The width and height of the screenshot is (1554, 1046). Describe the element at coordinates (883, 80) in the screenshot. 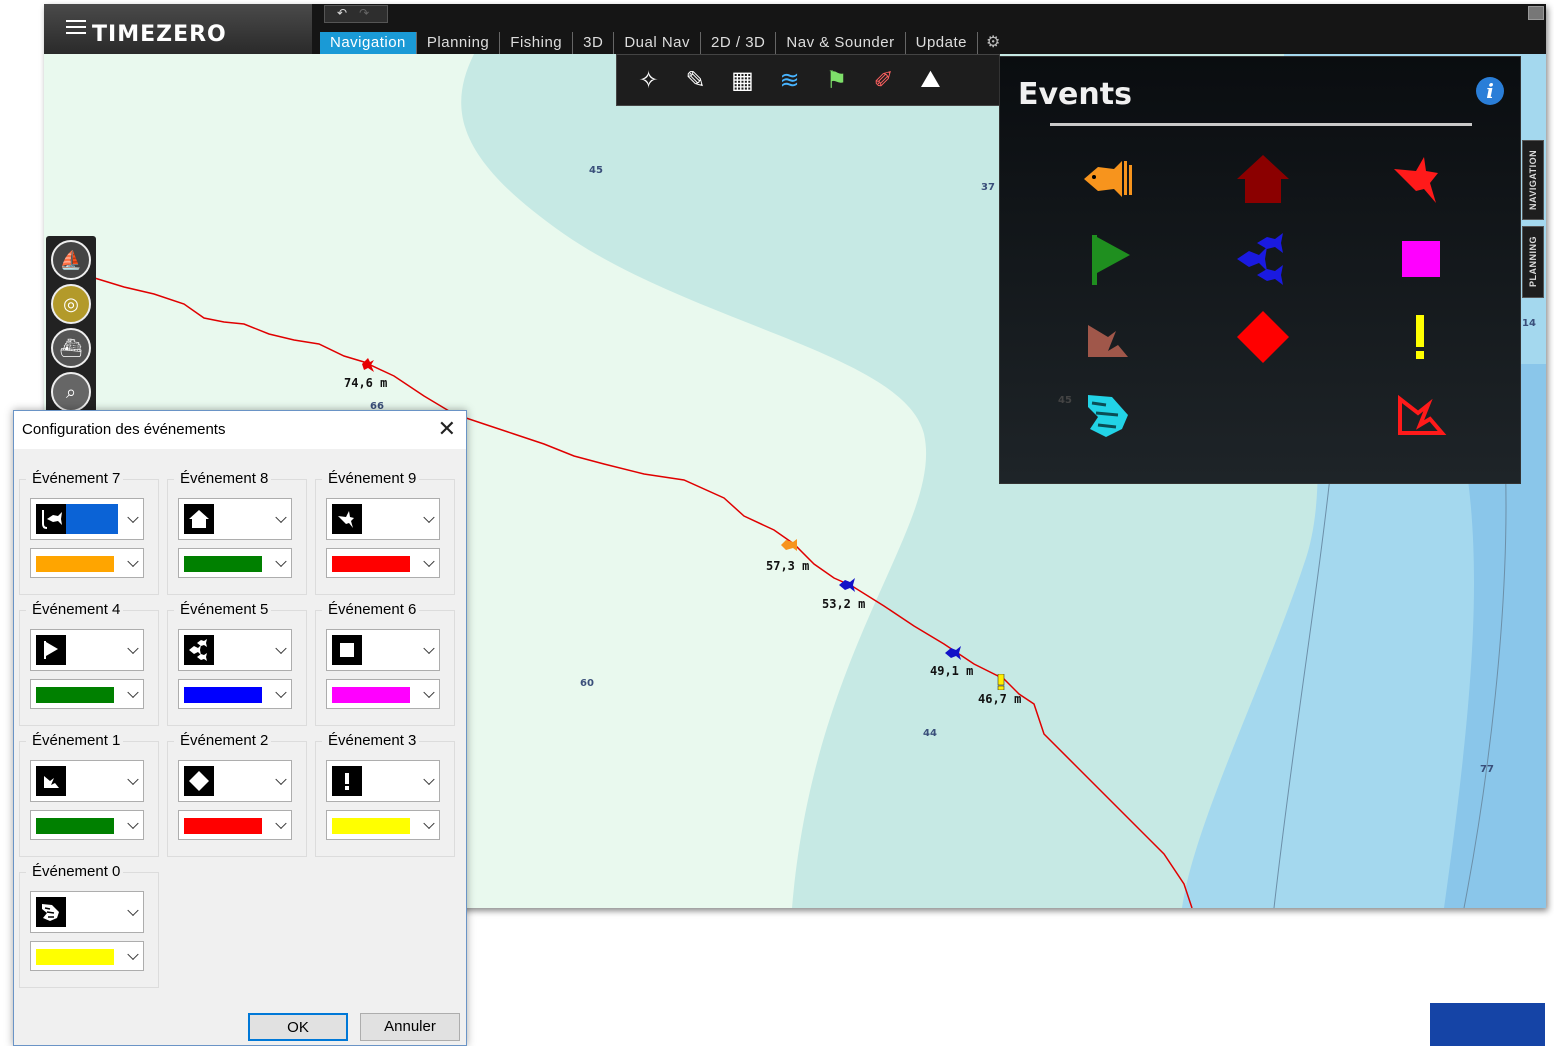

I see `tide-icon: ✐` at that location.